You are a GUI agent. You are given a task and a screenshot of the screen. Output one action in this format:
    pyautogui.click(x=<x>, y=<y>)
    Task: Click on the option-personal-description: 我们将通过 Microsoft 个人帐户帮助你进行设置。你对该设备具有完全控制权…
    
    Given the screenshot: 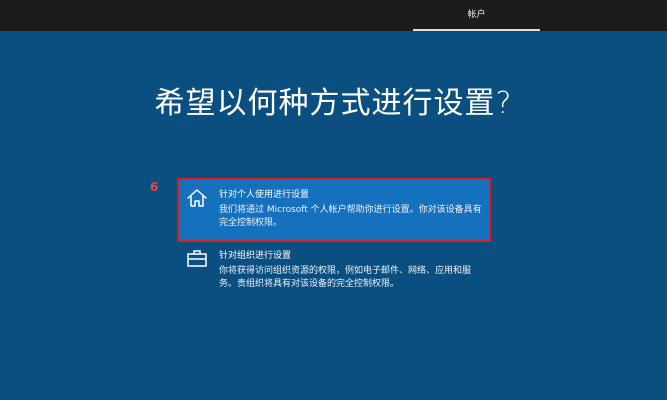 What is the action you would take?
    pyautogui.click(x=350, y=216)
    